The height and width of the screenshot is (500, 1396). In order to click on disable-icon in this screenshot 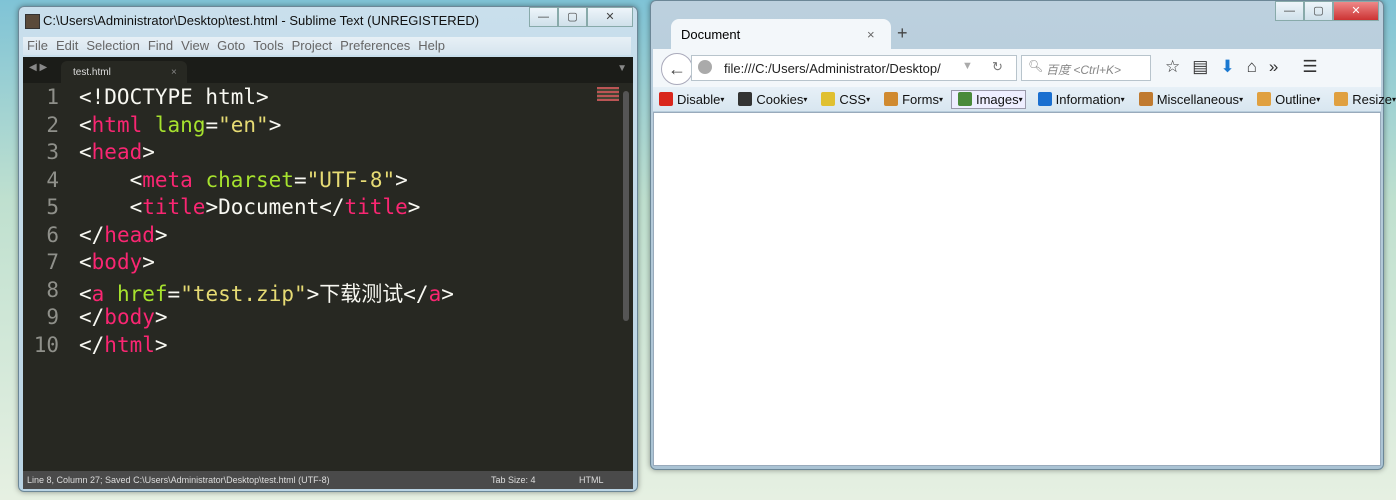, I will do `click(666, 99)`.